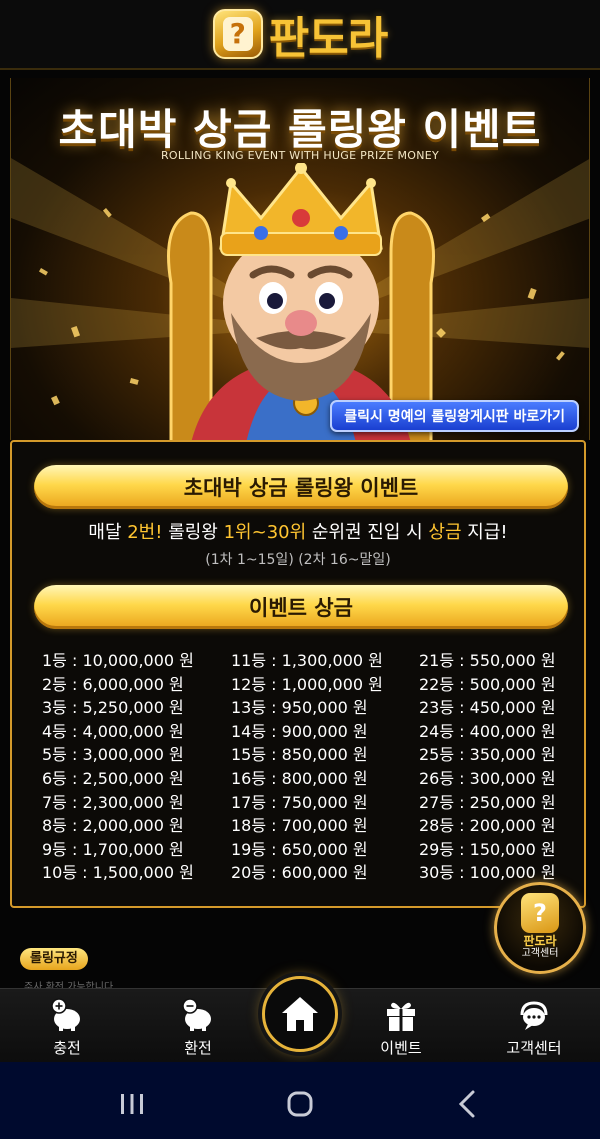 The width and height of the screenshot is (600, 1139). I want to click on customer-center-float-button: ? 판도라 고객센터, so click(540, 928).